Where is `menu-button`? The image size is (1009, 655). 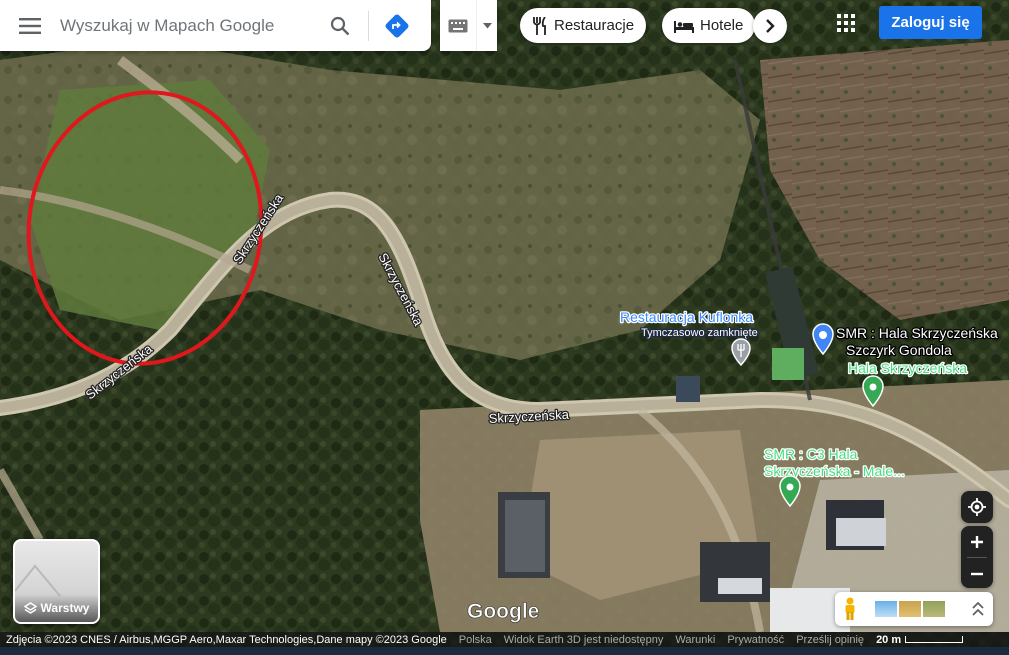
menu-button is located at coordinates (30, 25).